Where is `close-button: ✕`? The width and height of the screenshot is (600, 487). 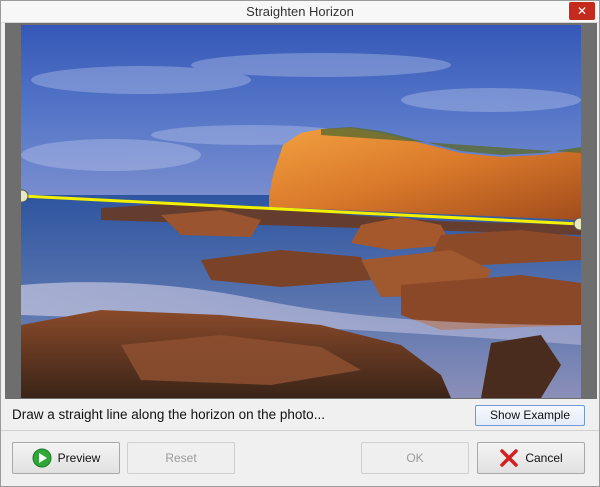 close-button: ✕ is located at coordinates (582, 11).